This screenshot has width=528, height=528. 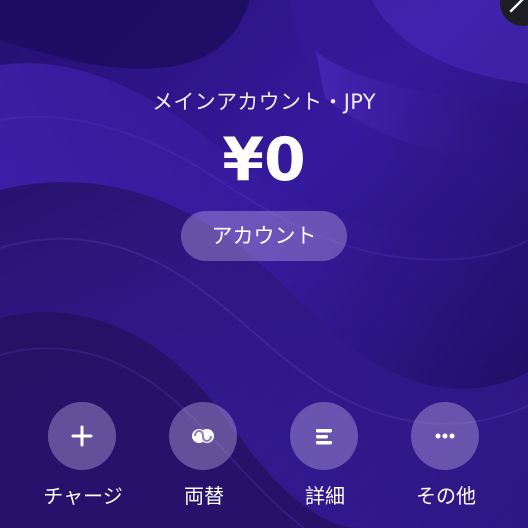 I want to click on details-button, so click(x=324, y=436).